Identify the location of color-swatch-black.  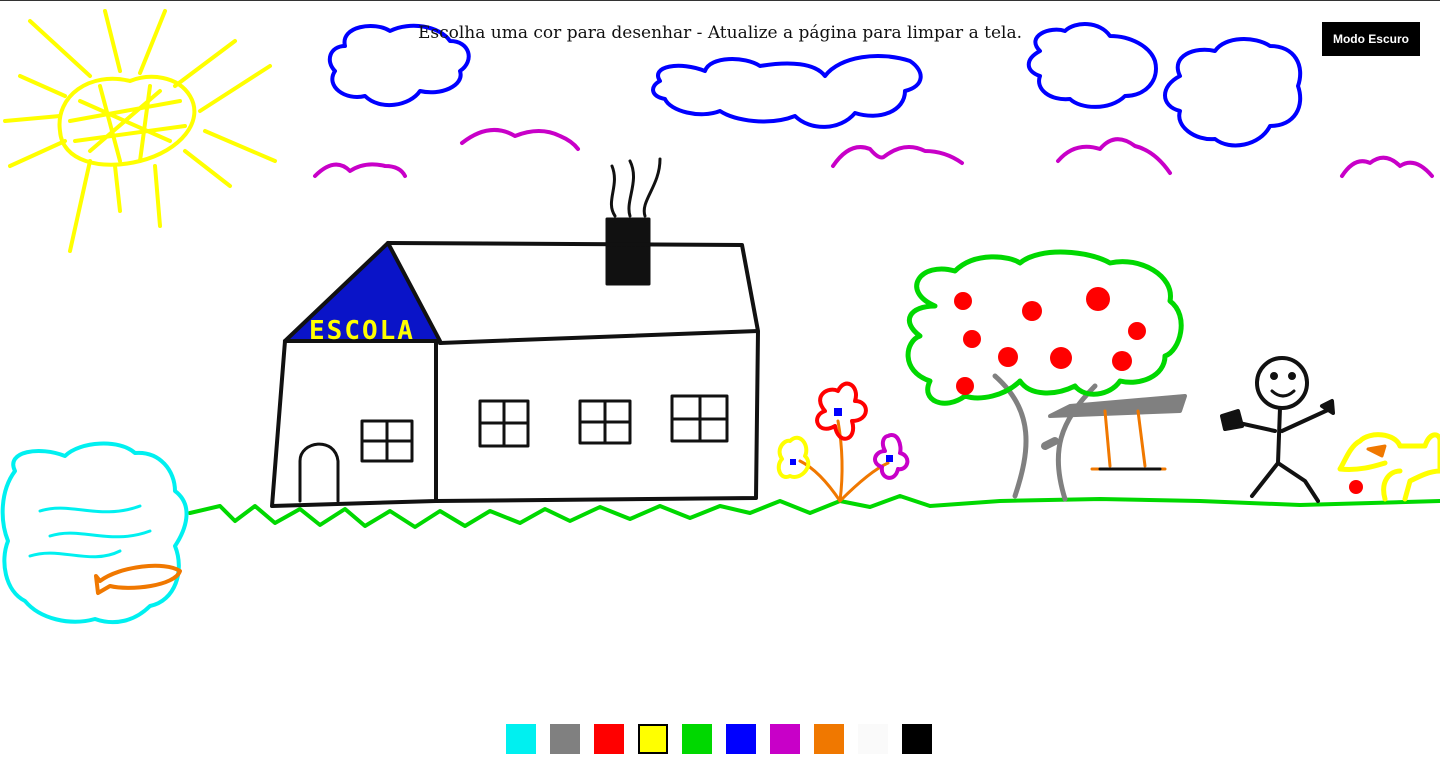
(917, 739).